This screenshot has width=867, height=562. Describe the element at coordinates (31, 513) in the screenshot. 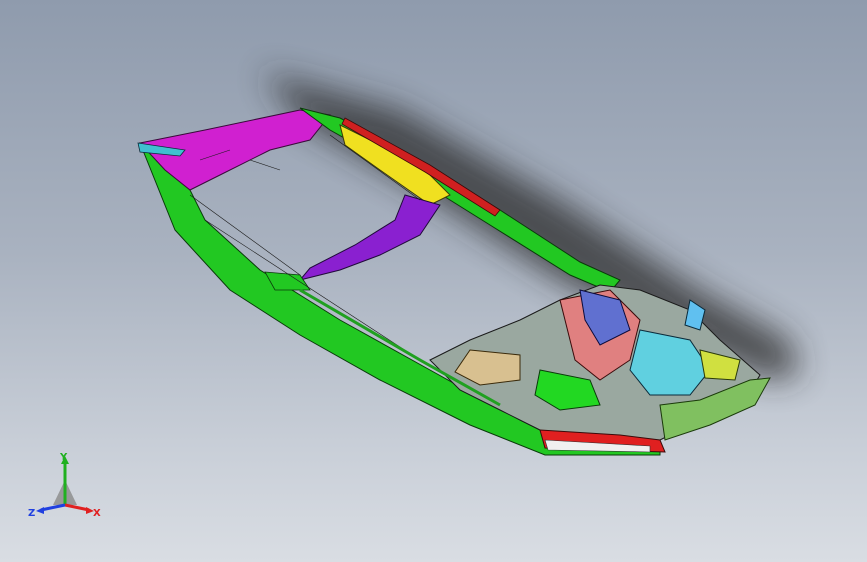

I see `z-axis-label: Z` at that location.